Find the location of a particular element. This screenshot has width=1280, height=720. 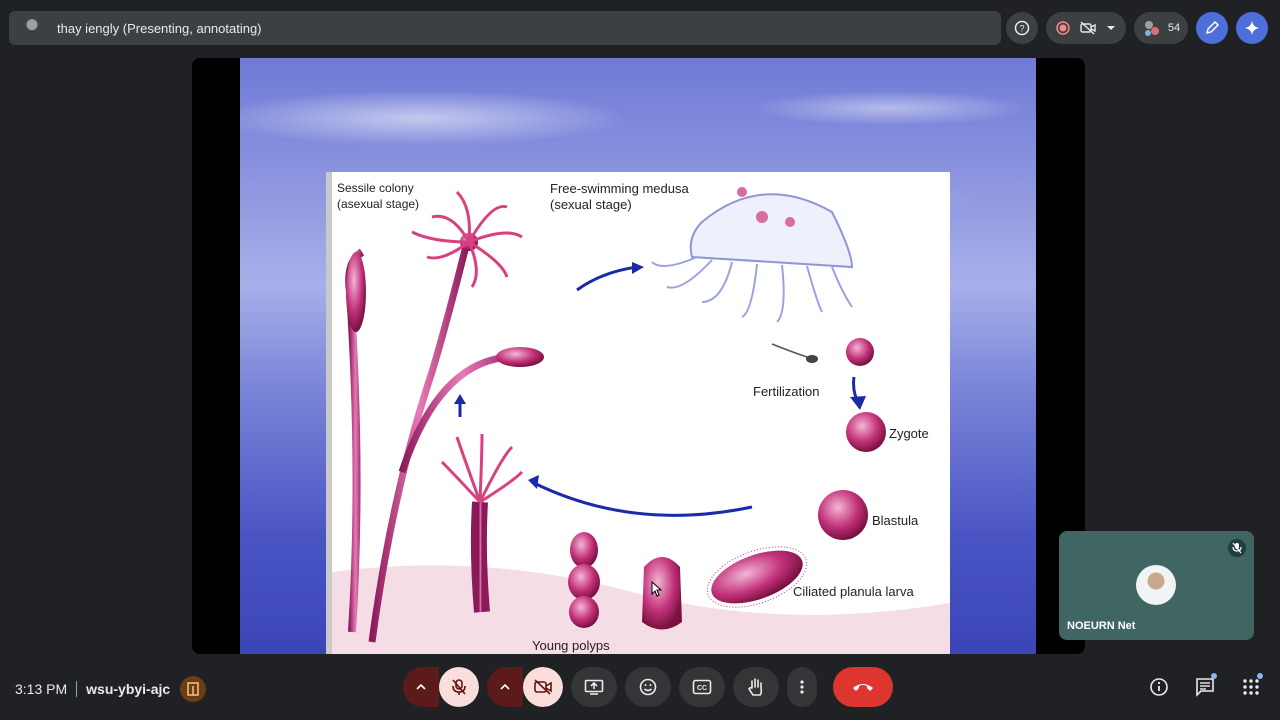

sexual-stage-text: (sexual stage) is located at coordinates (591, 204).